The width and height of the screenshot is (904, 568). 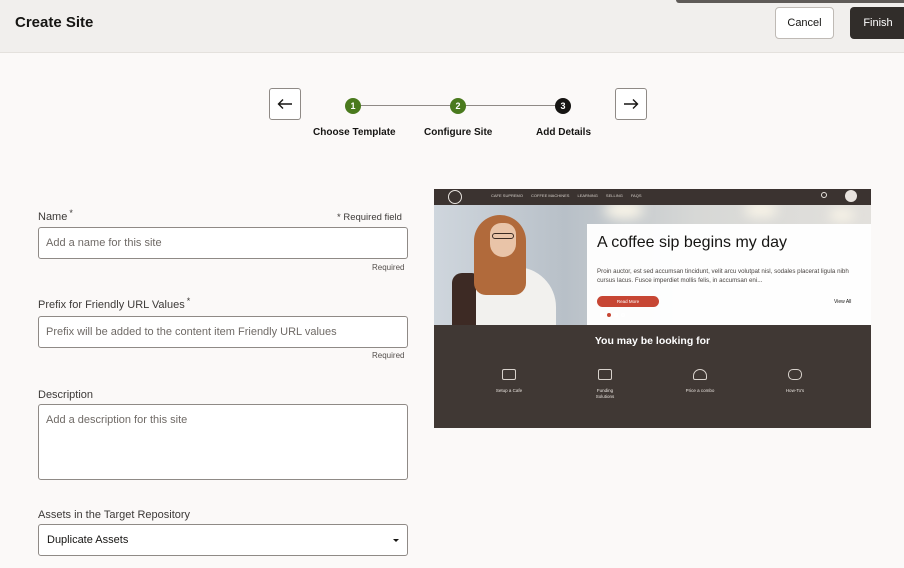 I want to click on arrow-right-icon, so click(x=631, y=104).